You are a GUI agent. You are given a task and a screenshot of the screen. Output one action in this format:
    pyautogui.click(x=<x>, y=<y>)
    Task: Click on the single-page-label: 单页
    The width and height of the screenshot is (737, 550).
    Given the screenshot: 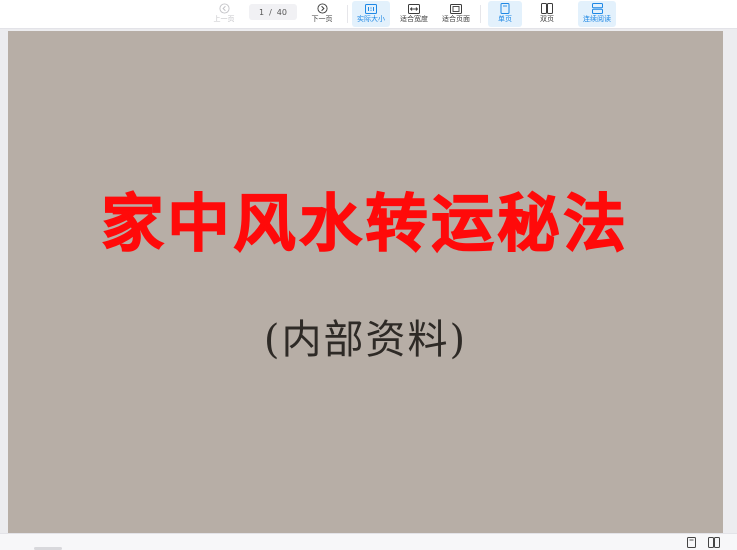 What is the action you would take?
    pyautogui.click(x=505, y=19)
    